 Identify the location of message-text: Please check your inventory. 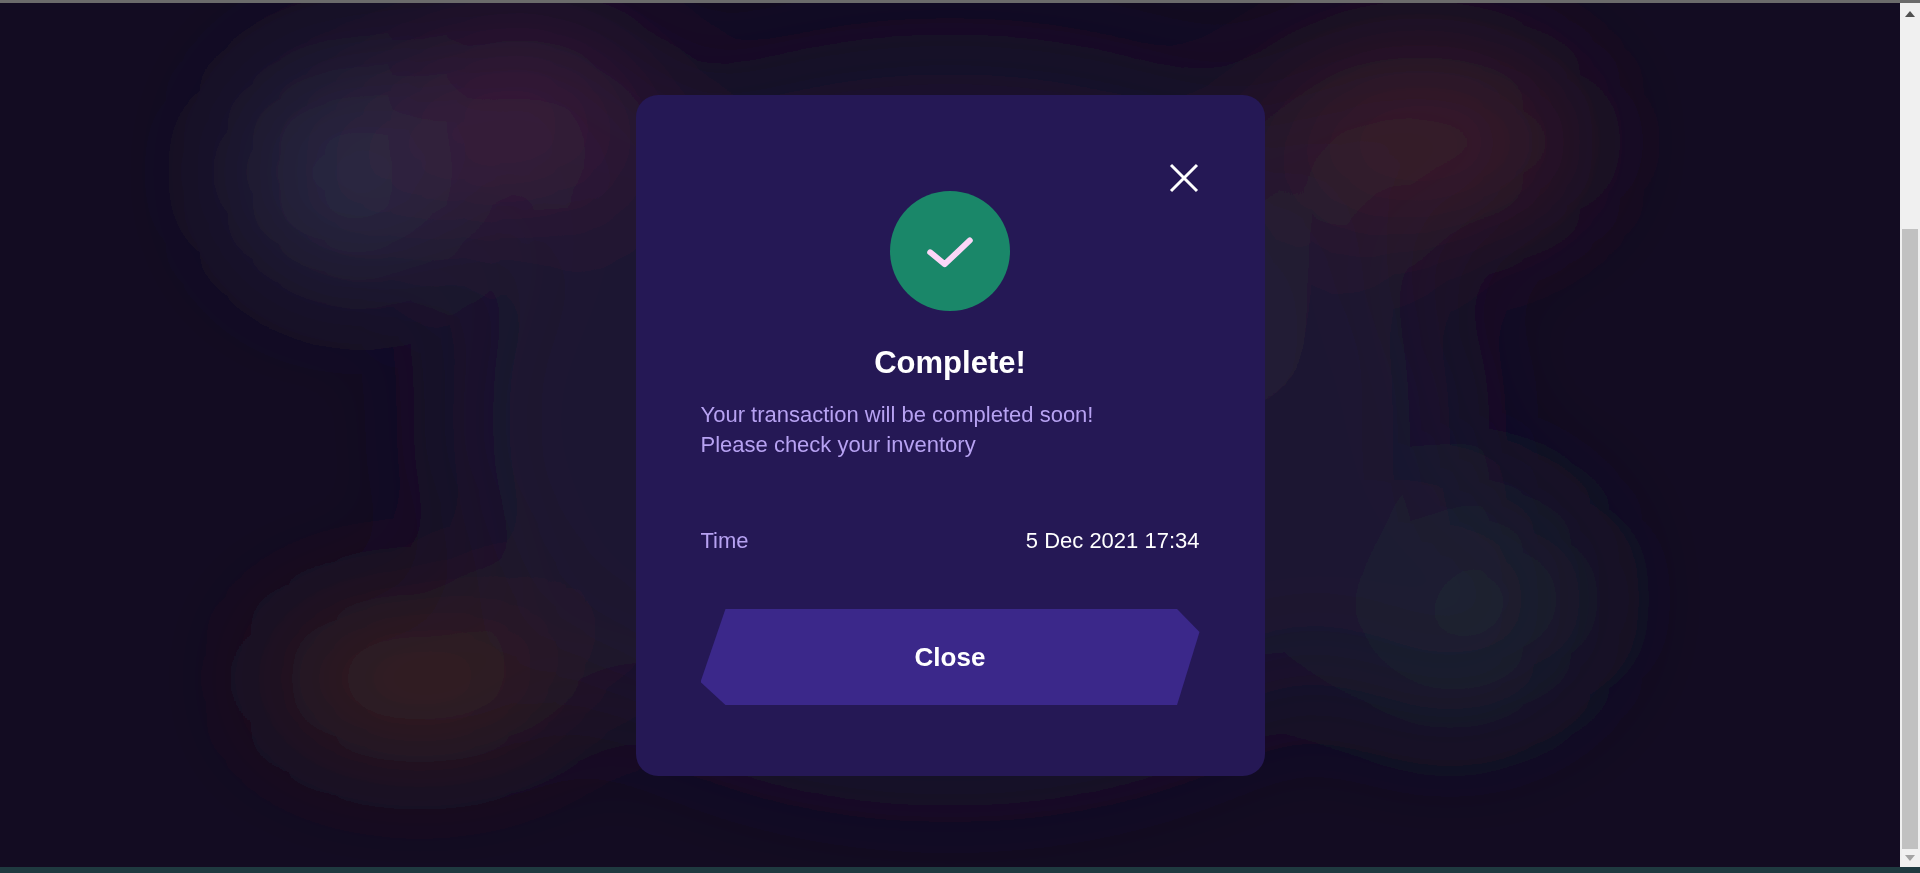
(838, 445).